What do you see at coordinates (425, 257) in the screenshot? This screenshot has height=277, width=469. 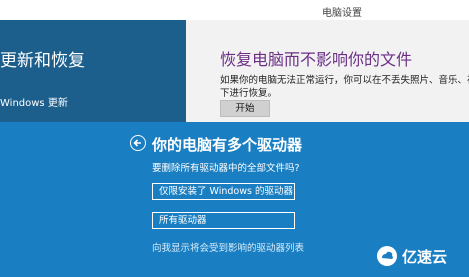 I see `watermark-text: 亿速云` at bounding box center [425, 257].